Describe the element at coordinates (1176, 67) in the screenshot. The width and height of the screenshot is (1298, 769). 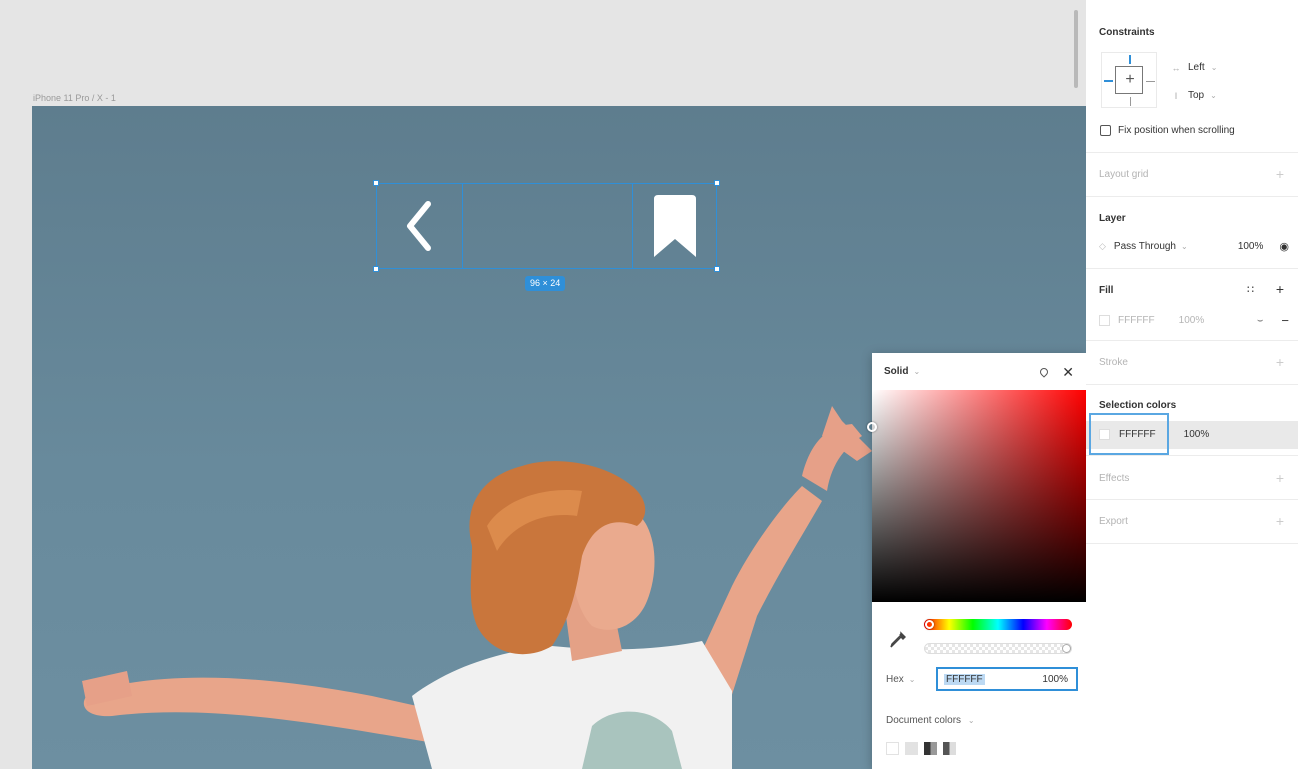
I see `horizontal-constraint-icon: ↔` at that location.